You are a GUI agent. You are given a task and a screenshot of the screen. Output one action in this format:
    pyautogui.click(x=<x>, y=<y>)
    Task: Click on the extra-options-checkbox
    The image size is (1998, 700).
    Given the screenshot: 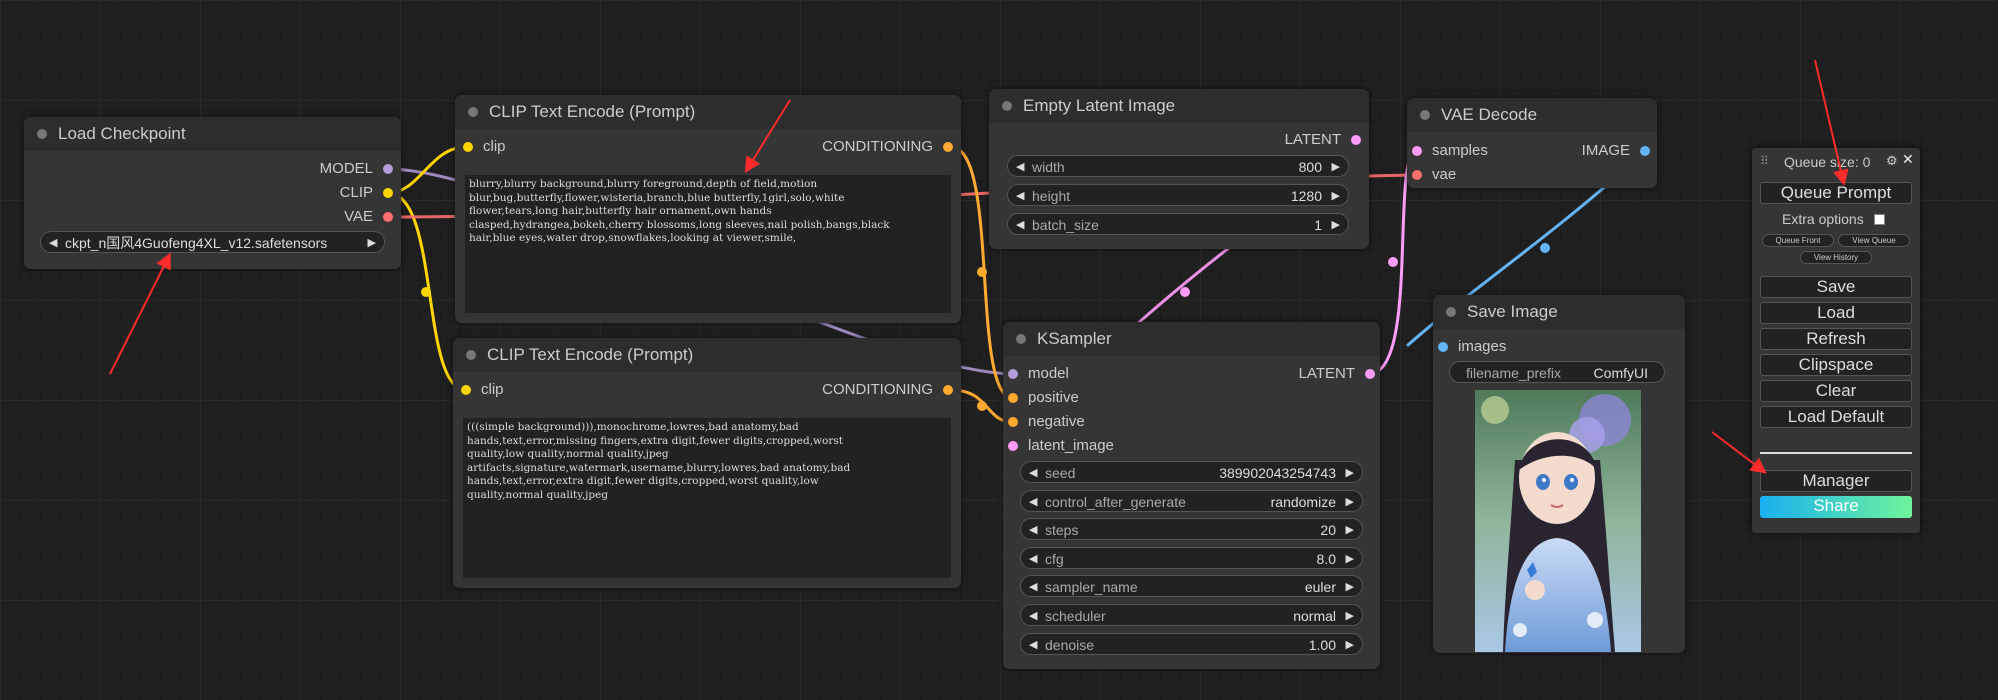 What is the action you would take?
    pyautogui.click(x=1879, y=219)
    